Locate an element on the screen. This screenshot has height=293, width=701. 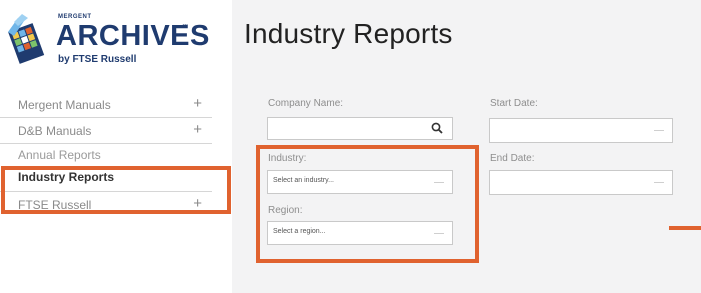
end-date-label: End Date: is located at coordinates (512, 158).